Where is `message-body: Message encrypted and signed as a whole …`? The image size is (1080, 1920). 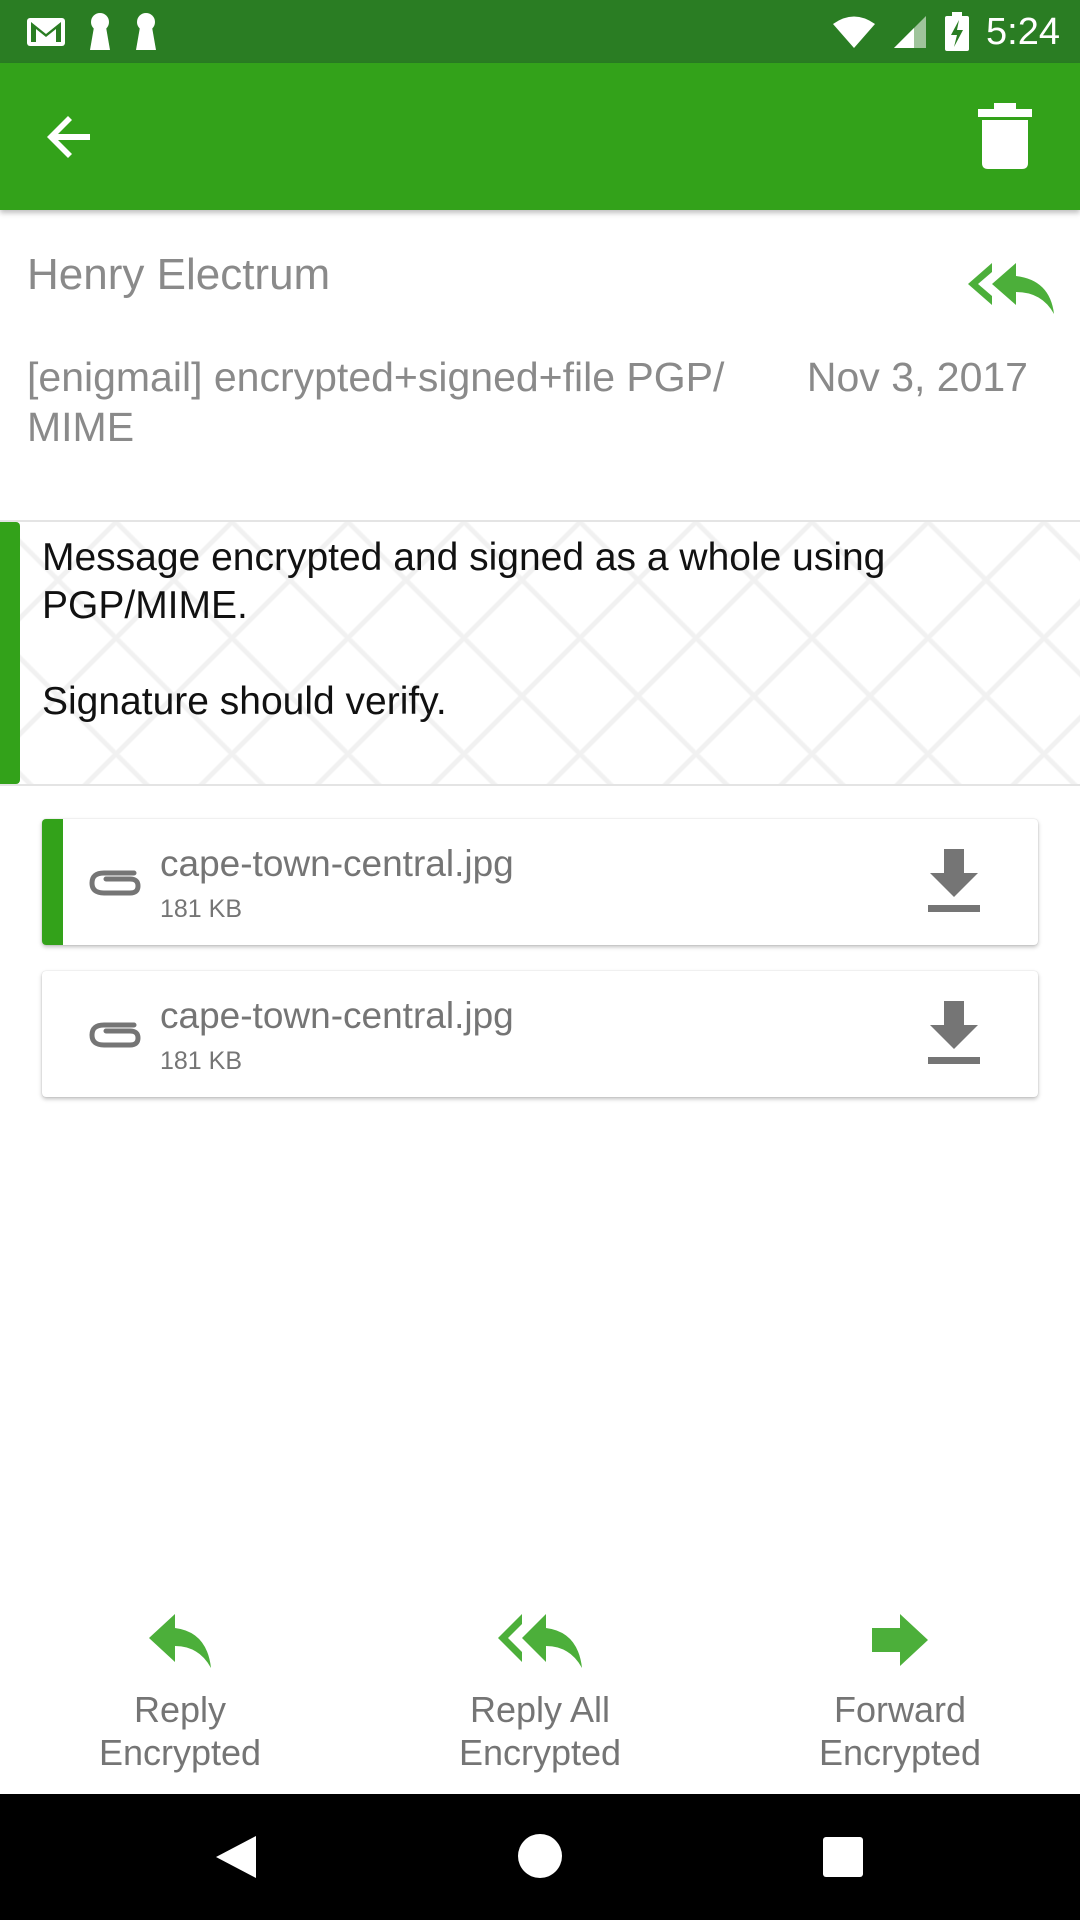
message-body: Message encrypted and signed as a whole … is located at coordinates (540, 653).